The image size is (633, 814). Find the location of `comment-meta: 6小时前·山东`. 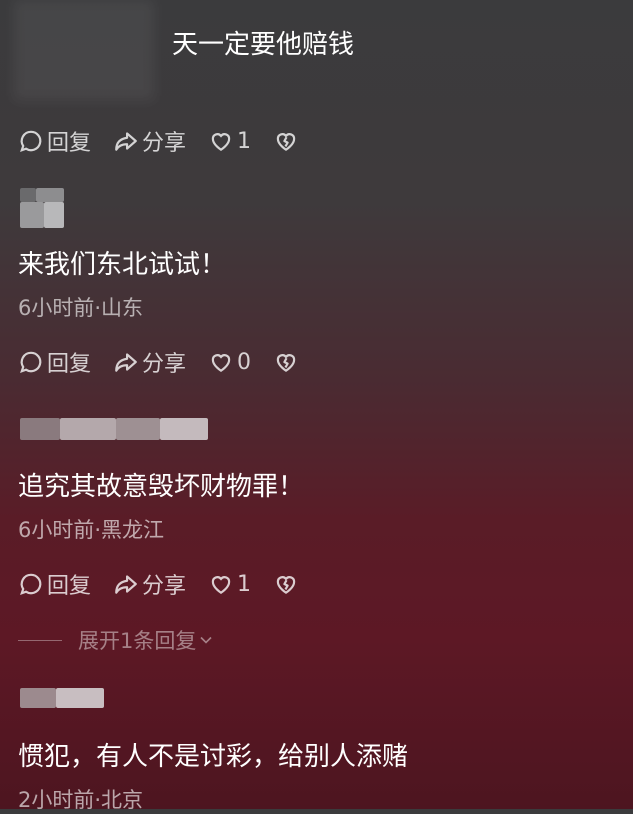

comment-meta: 6小时前·山东 is located at coordinates (81, 308).